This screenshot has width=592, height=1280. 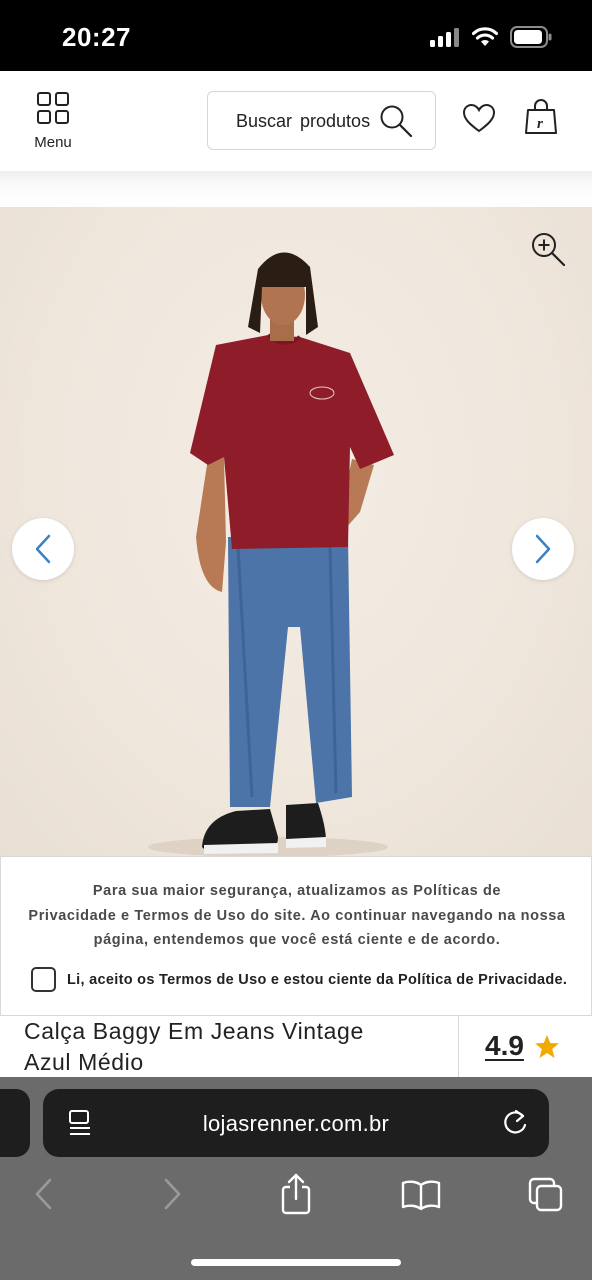 I want to click on signal-icon, so click(x=444, y=37).